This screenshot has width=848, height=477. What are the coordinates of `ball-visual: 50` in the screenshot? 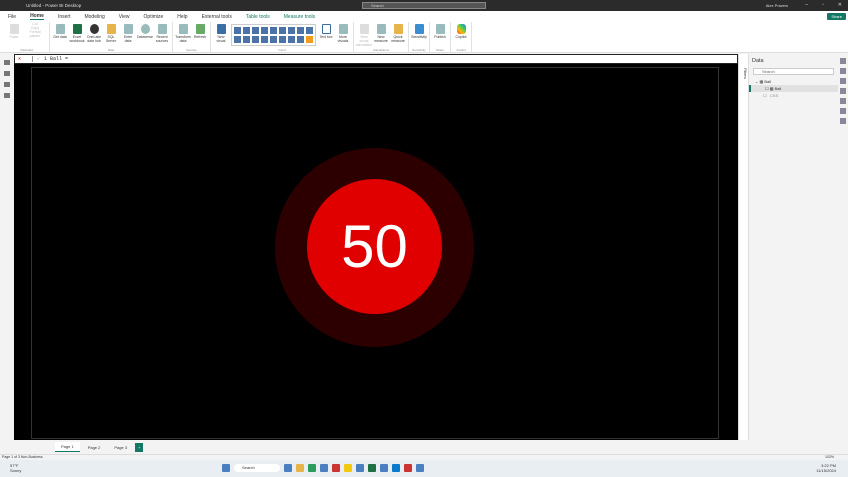 It's located at (374, 246).